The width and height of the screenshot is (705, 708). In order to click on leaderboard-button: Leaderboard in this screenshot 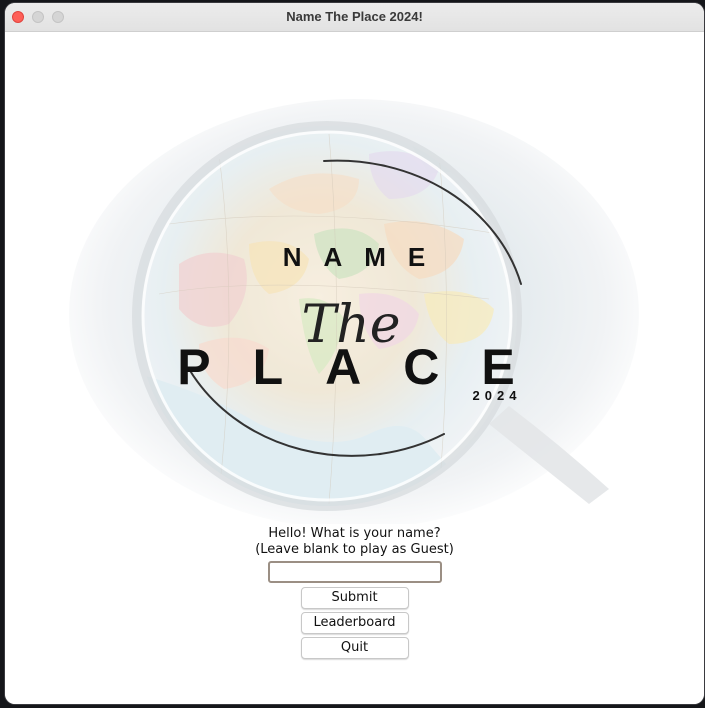, I will do `click(354, 623)`.